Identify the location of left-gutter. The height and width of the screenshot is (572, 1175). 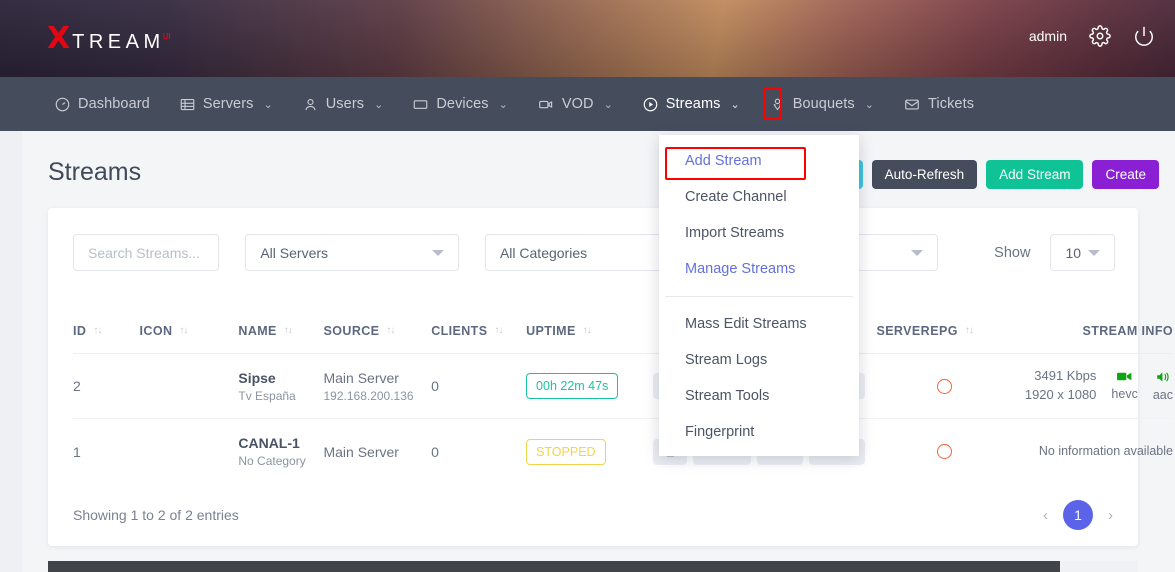
(11, 351).